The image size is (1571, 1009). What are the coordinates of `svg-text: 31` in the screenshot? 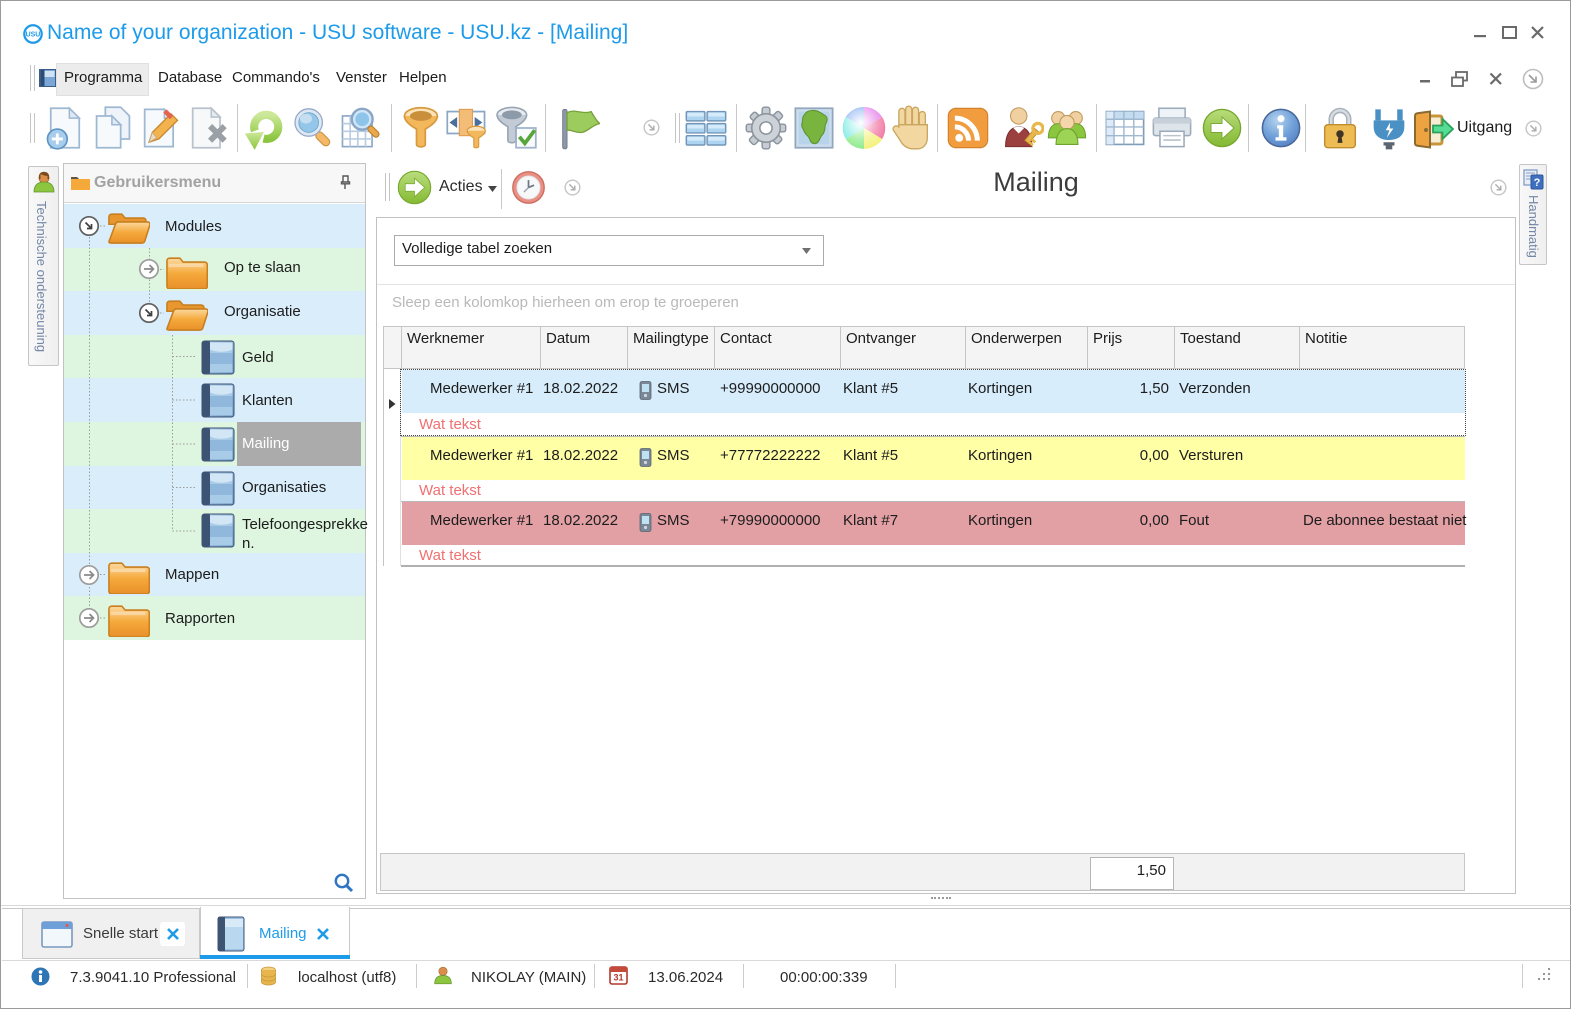 It's located at (618, 978).